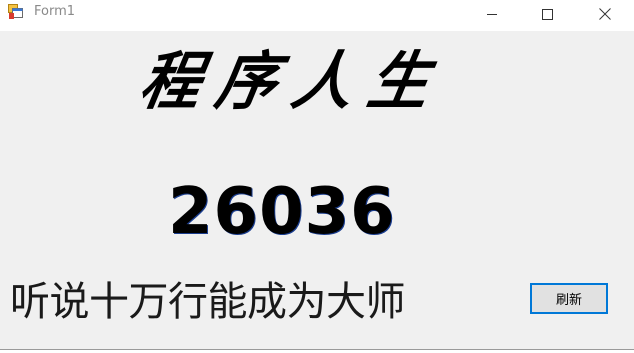  What do you see at coordinates (293, 82) in the screenshot?
I see `heading-label: 程序人生` at bounding box center [293, 82].